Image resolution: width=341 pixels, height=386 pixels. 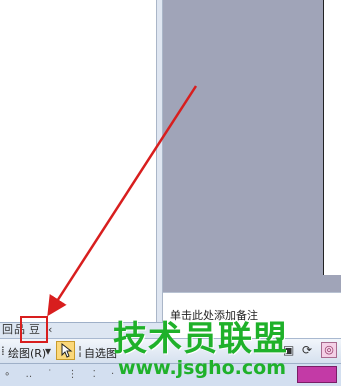 I want to click on highlight-box, so click(x=34, y=329).